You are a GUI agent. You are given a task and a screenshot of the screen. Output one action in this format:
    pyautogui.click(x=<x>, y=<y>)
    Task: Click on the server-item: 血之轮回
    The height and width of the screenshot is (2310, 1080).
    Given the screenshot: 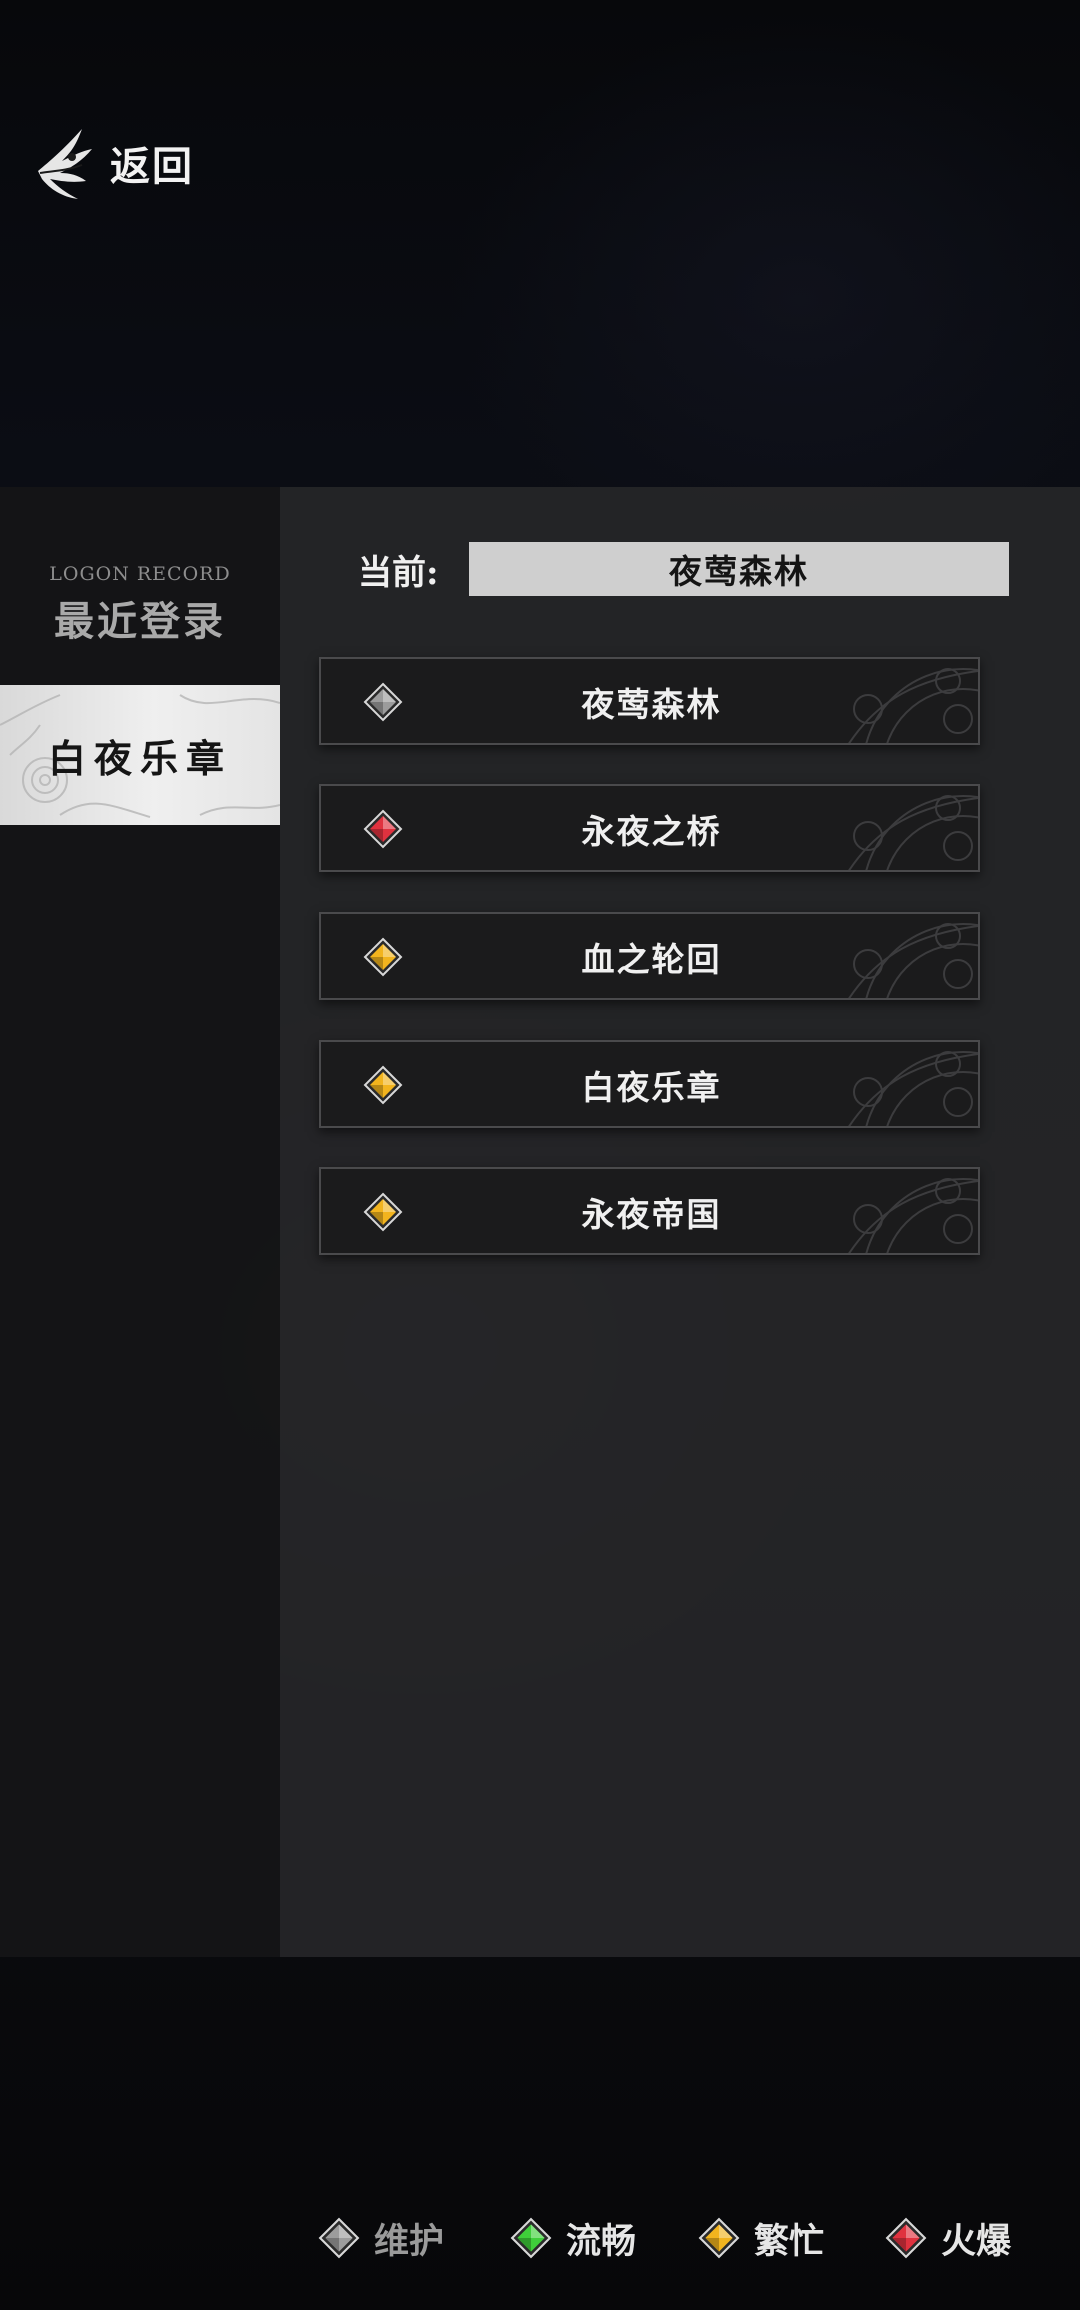 What is the action you would take?
    pyautogui.click(x=649, y=956)
    